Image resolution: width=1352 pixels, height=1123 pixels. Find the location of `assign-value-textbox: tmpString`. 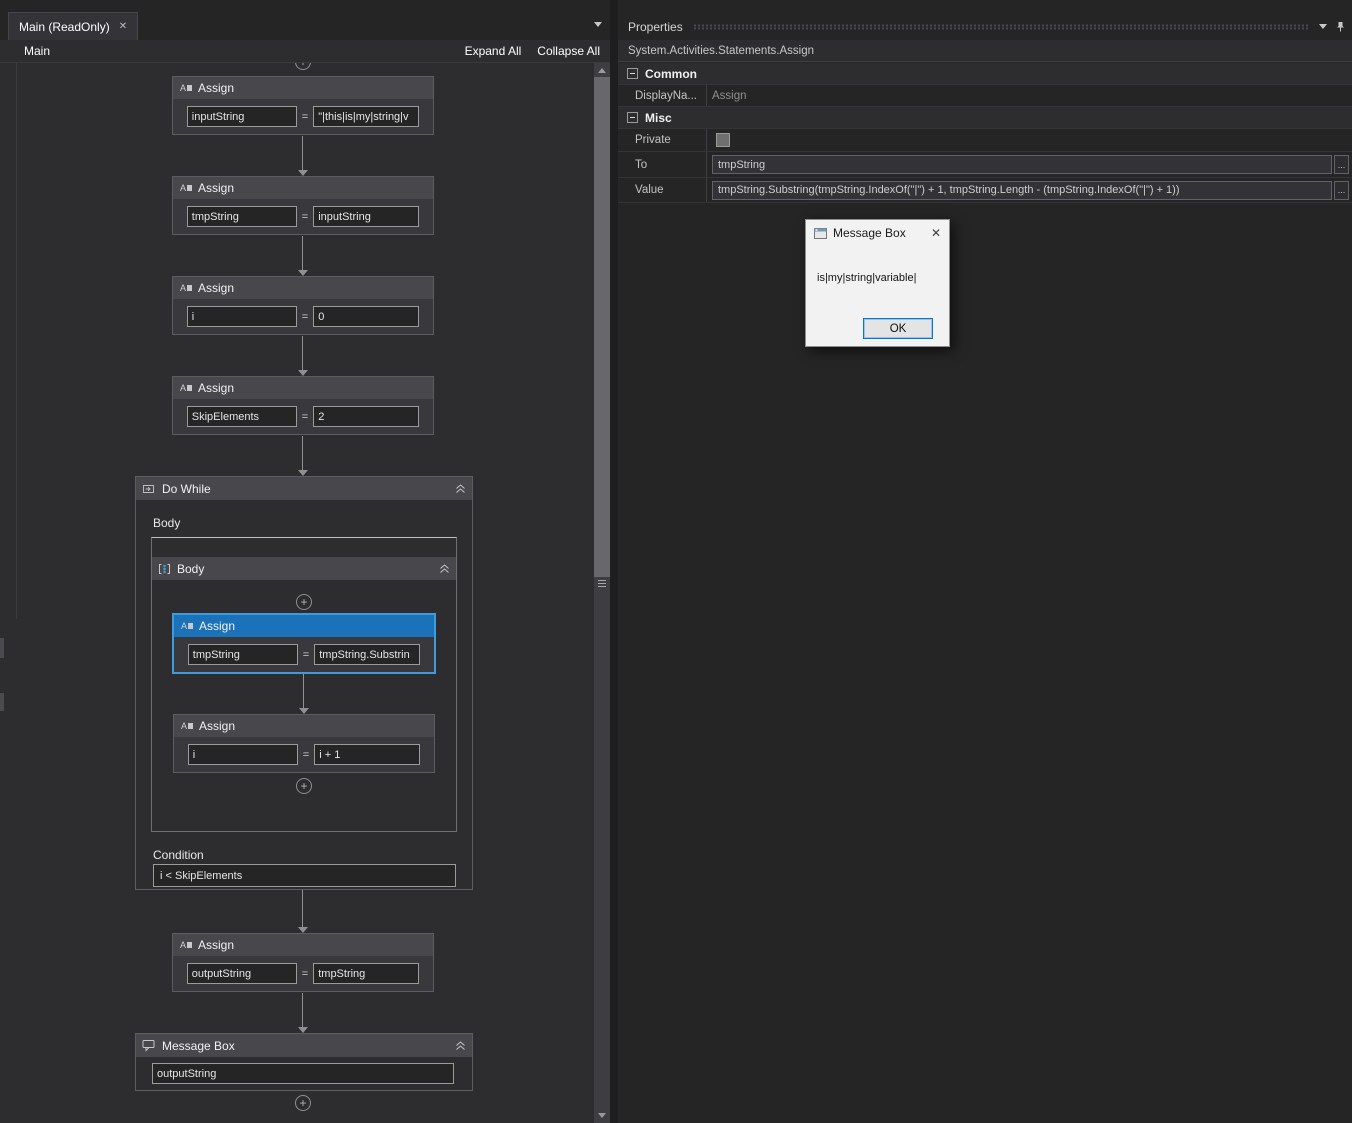

assign-value-textbox: tmpString is located at coordinates (366, 973).